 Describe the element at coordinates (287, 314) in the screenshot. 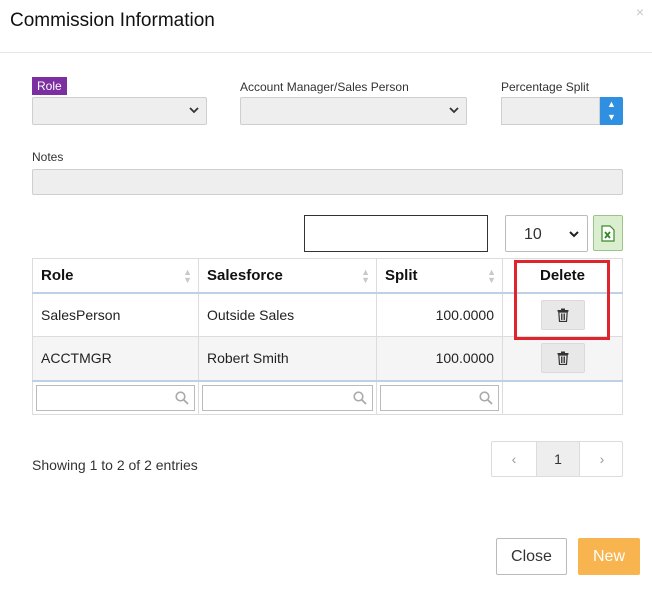

I see `cell-salesforce: Outside Sales` at that location.